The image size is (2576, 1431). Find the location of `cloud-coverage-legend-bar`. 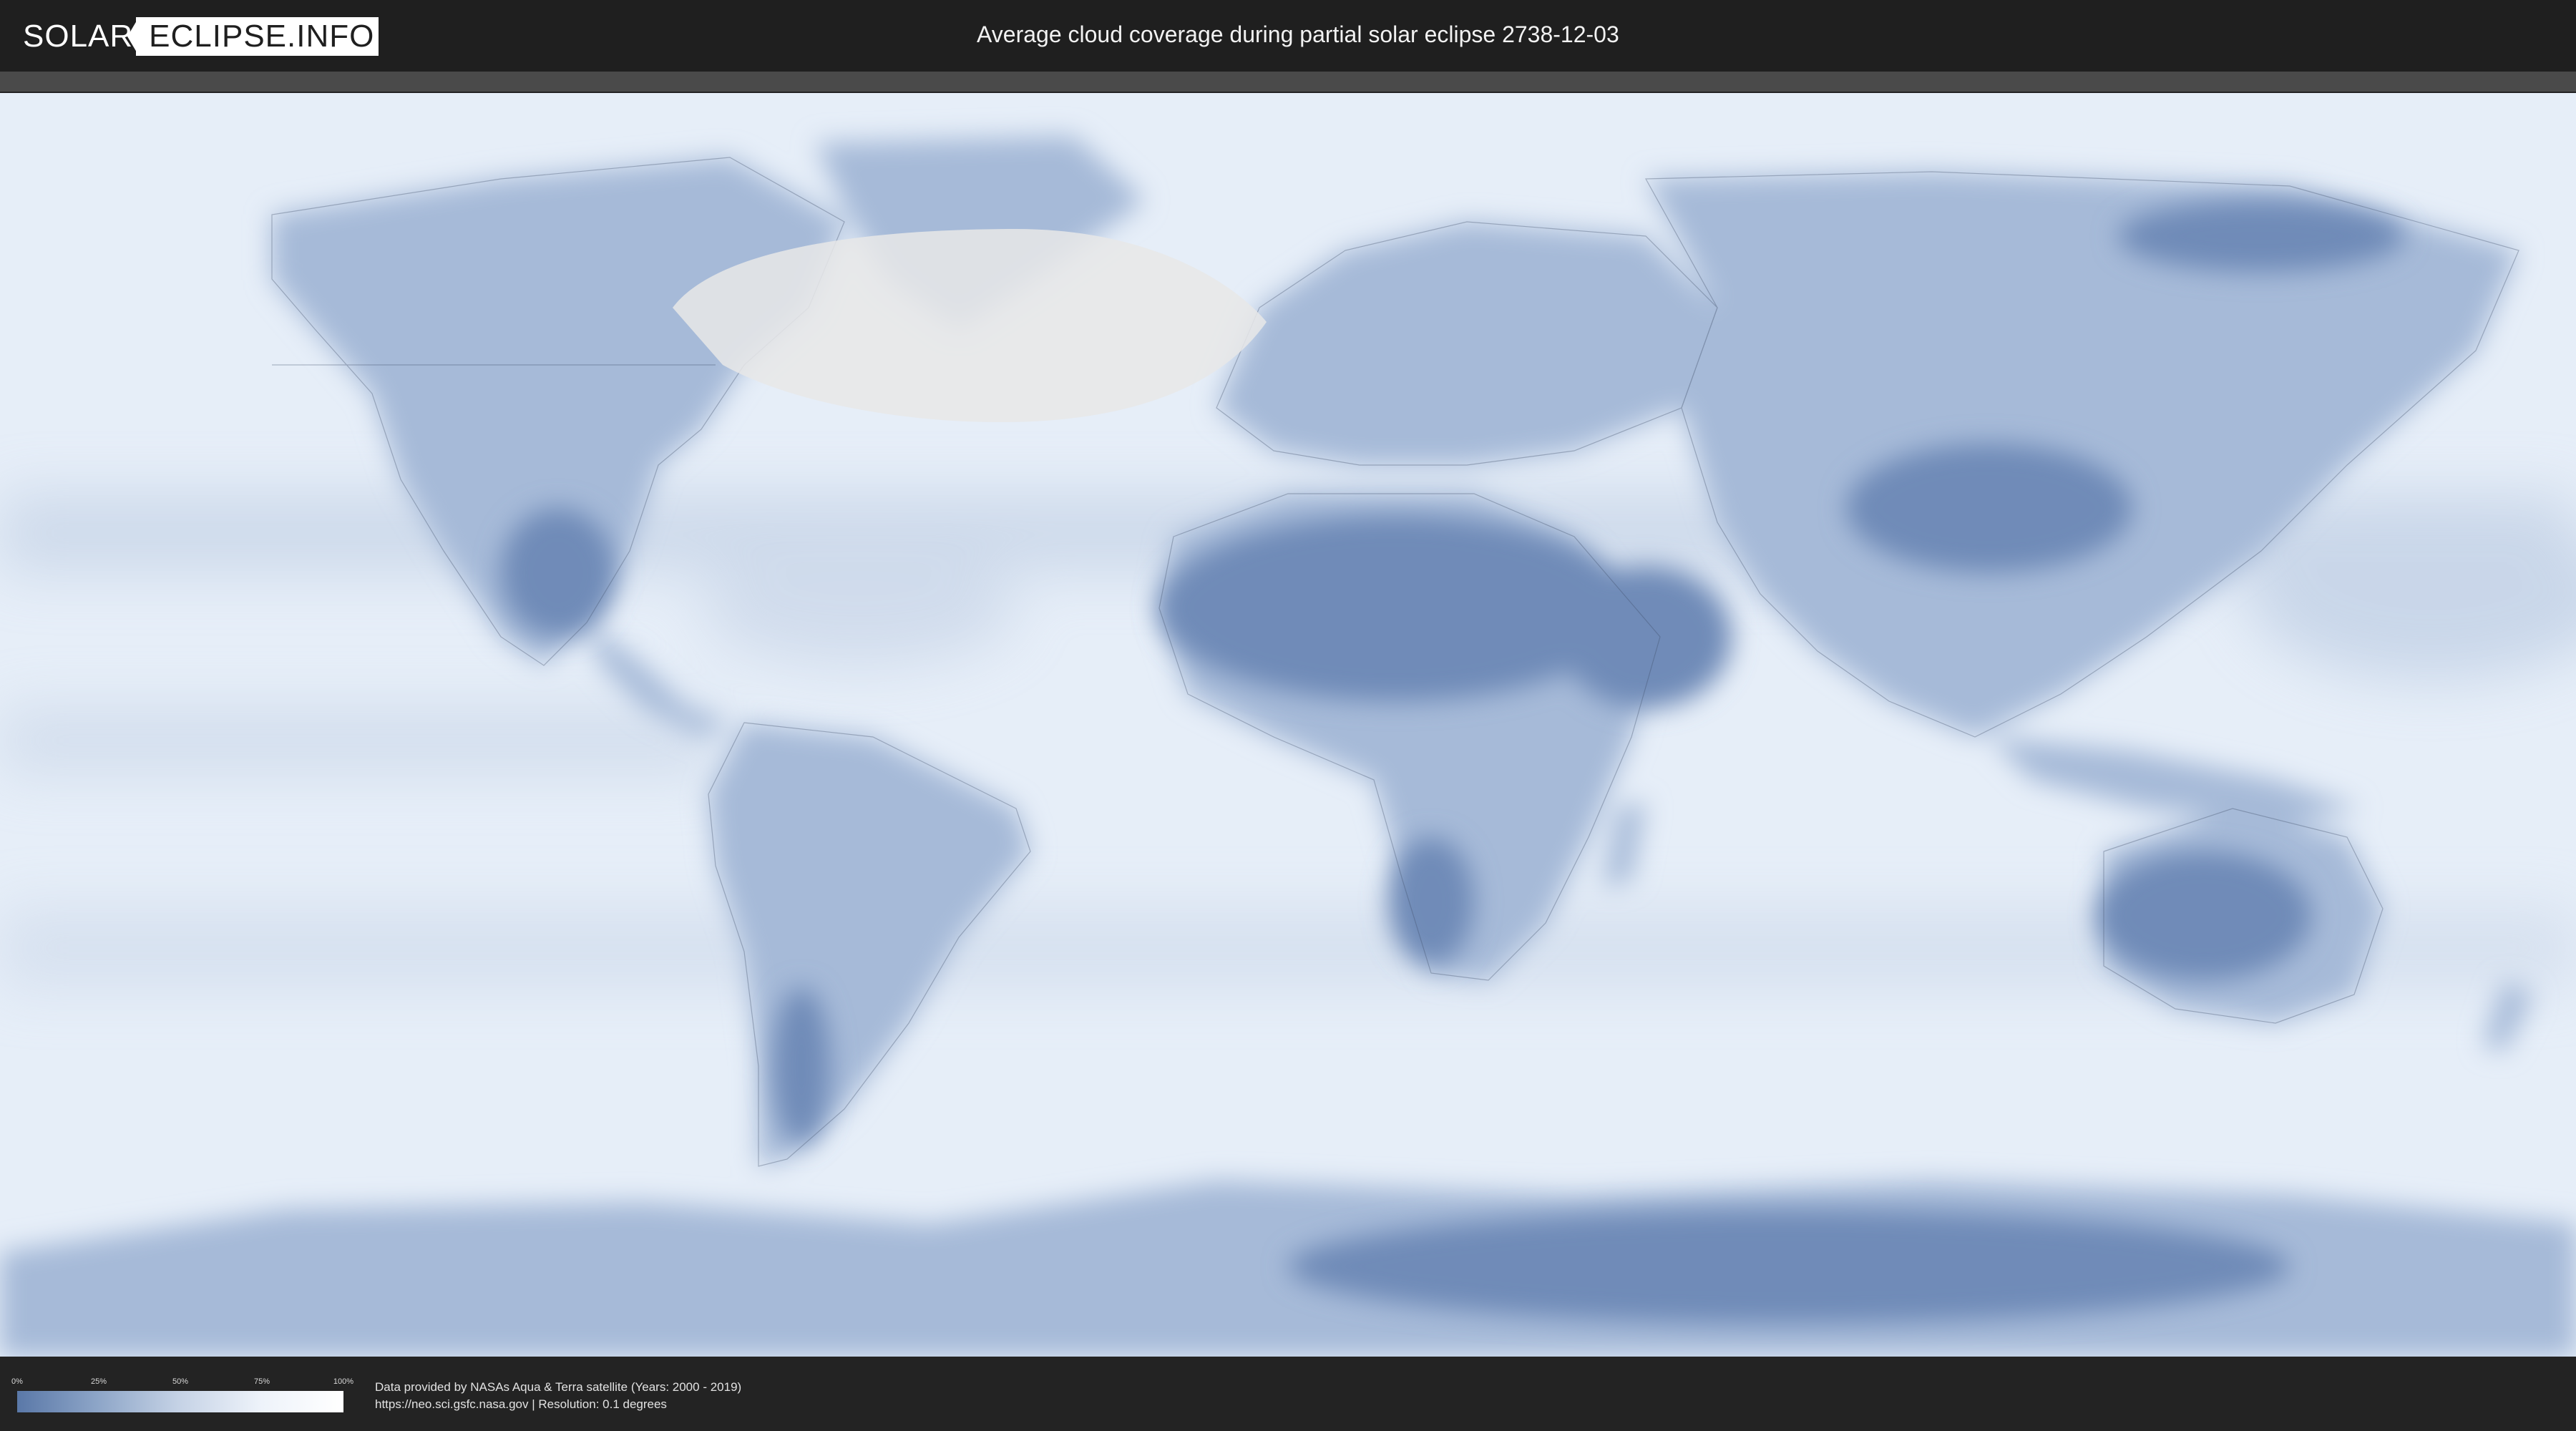

cloud-coverage-legend-bar is located at coordinates (180, 1402).